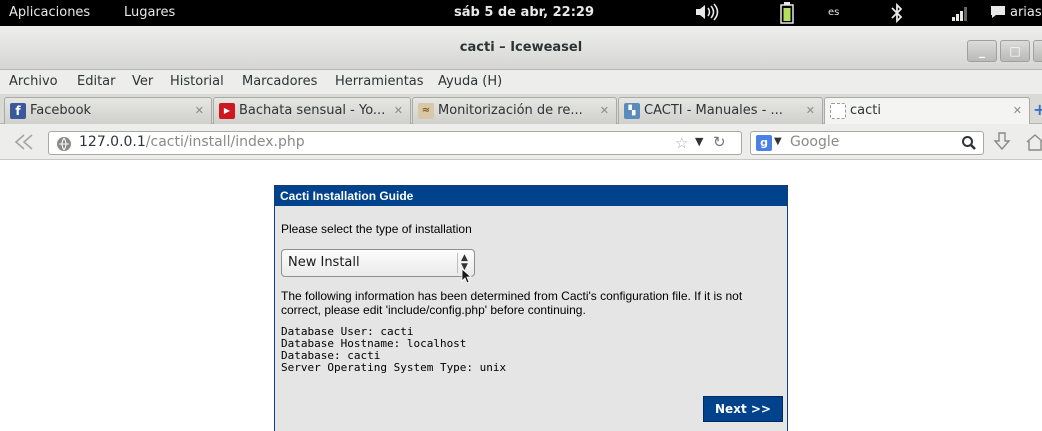 Image resolution: width=1042 pixels, height=431 pixels. What do you see at coordinates (927, 111) in the screenshot?
I see `tab-cacti: cacti ✕` at bounding box center [927, 111].